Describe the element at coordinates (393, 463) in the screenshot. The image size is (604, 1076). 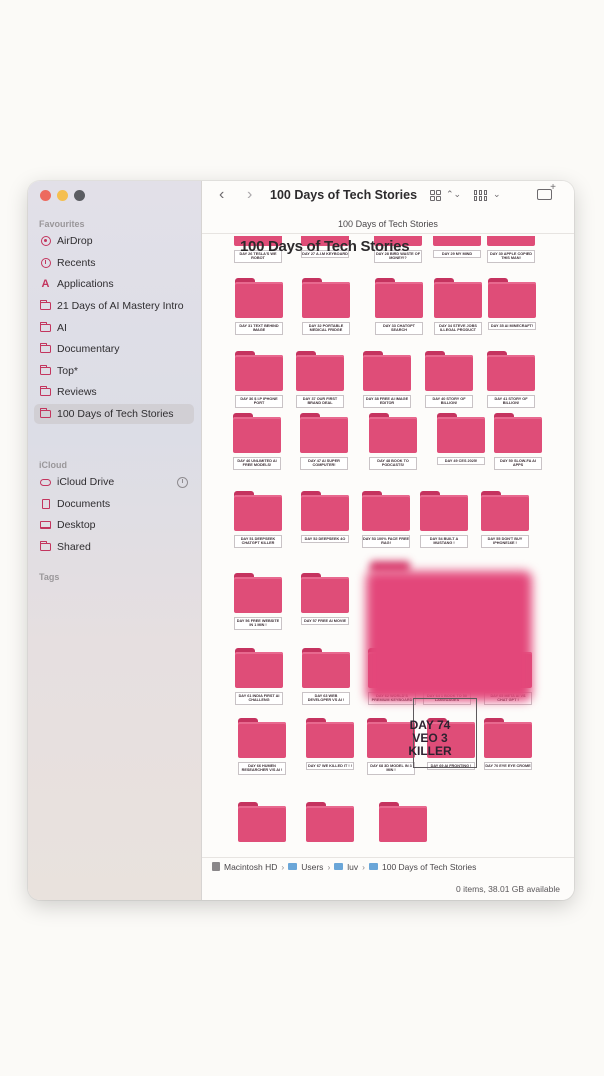
I see `folder-label: DAY 48 BOOK TO PODCASTS!` at that location.